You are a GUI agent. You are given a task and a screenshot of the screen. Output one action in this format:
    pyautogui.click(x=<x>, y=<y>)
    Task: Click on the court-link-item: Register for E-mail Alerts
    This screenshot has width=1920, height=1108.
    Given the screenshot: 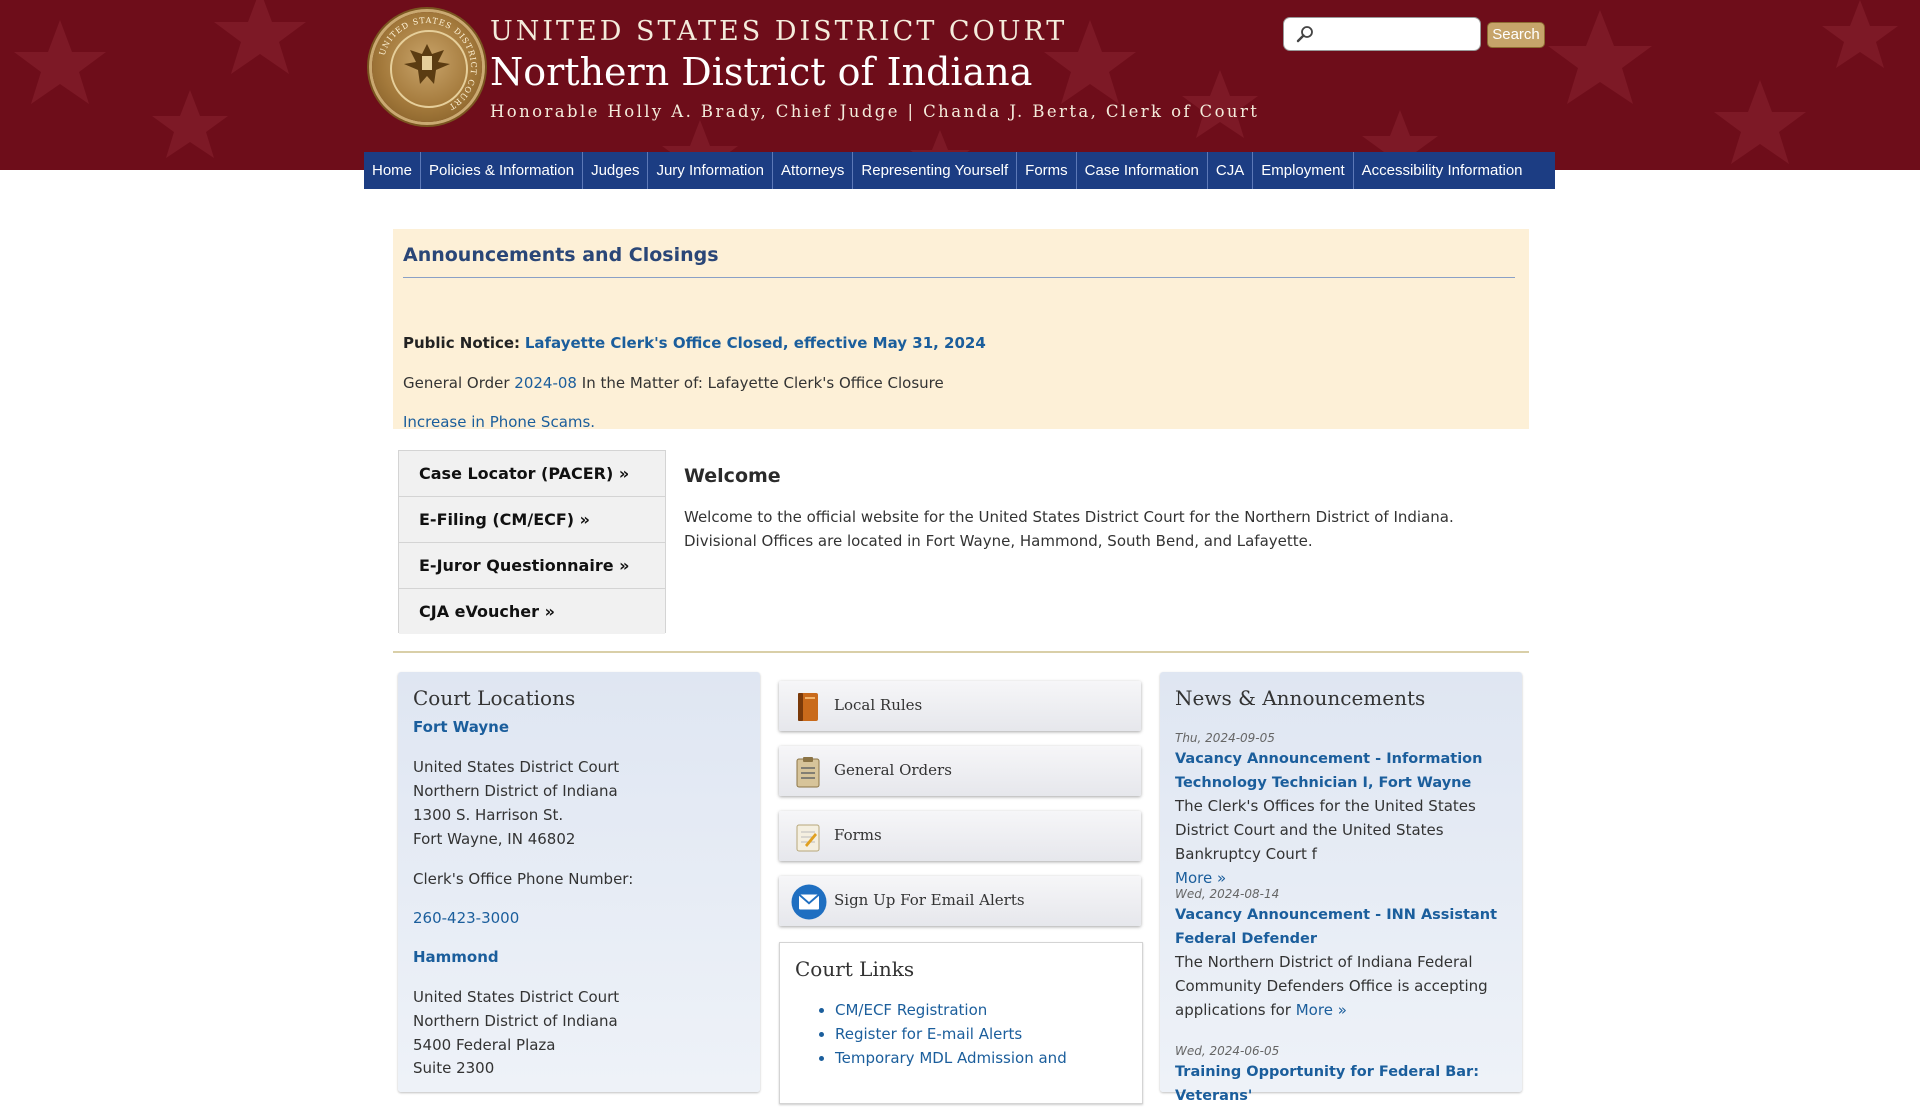 What is the action you would take?
    pyautogui.click(x=951, y=1034)
    